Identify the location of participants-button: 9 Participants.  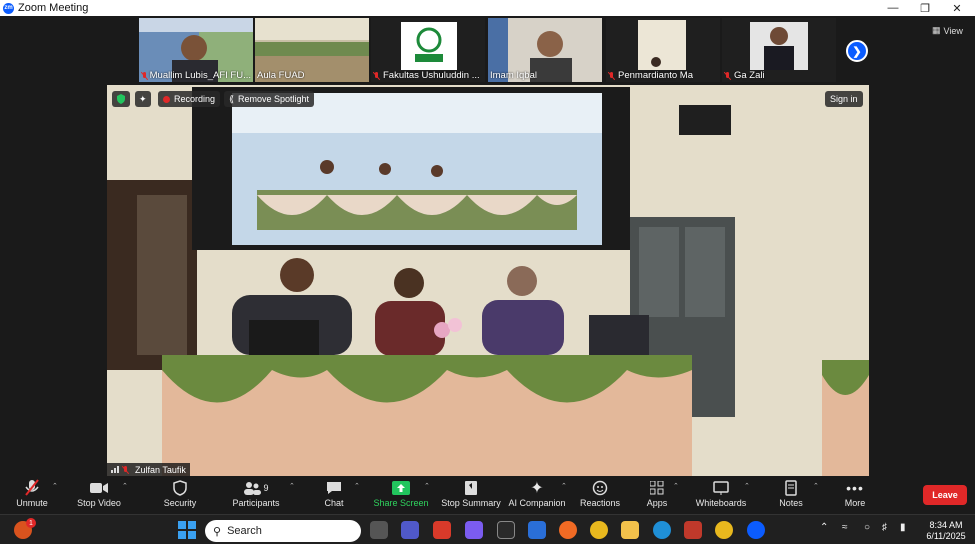
(256, 493).